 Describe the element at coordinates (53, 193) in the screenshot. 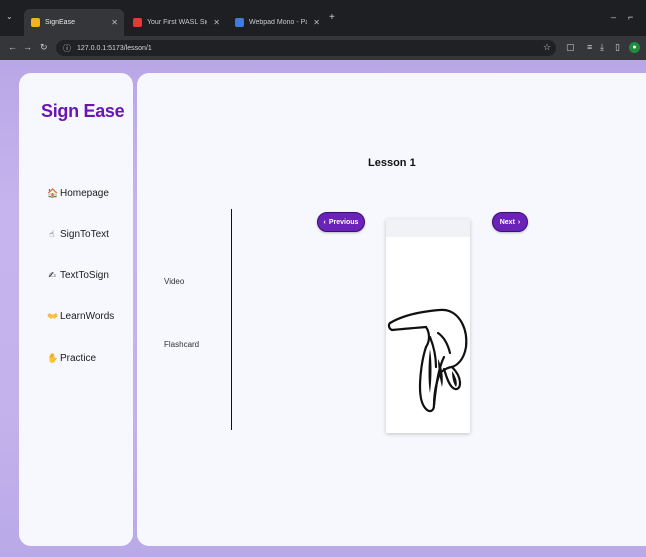

I see `home-icon: 🏠` at that location.